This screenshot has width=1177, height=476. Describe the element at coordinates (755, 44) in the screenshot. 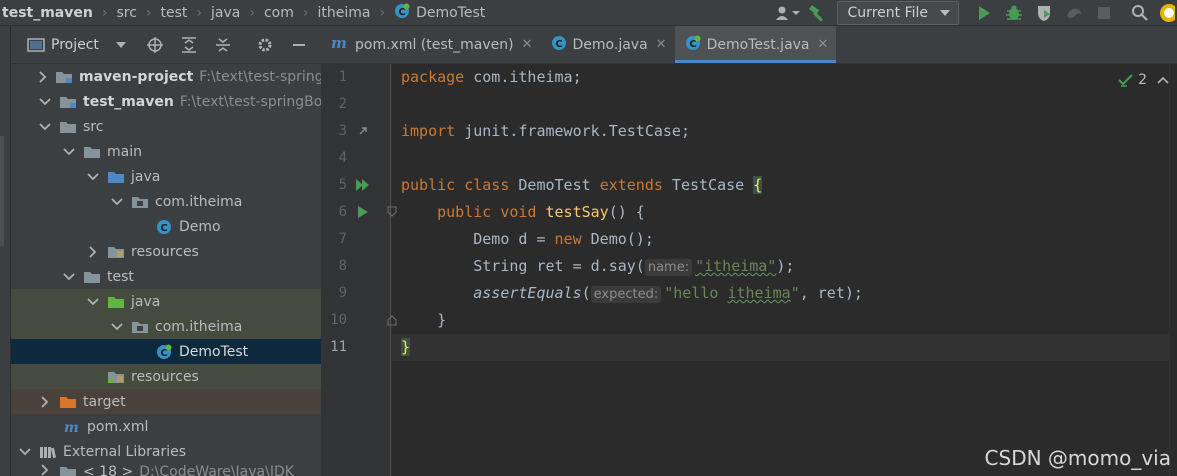

I see `tab-demotest-java: C DemoTest.java ✕` at that location.